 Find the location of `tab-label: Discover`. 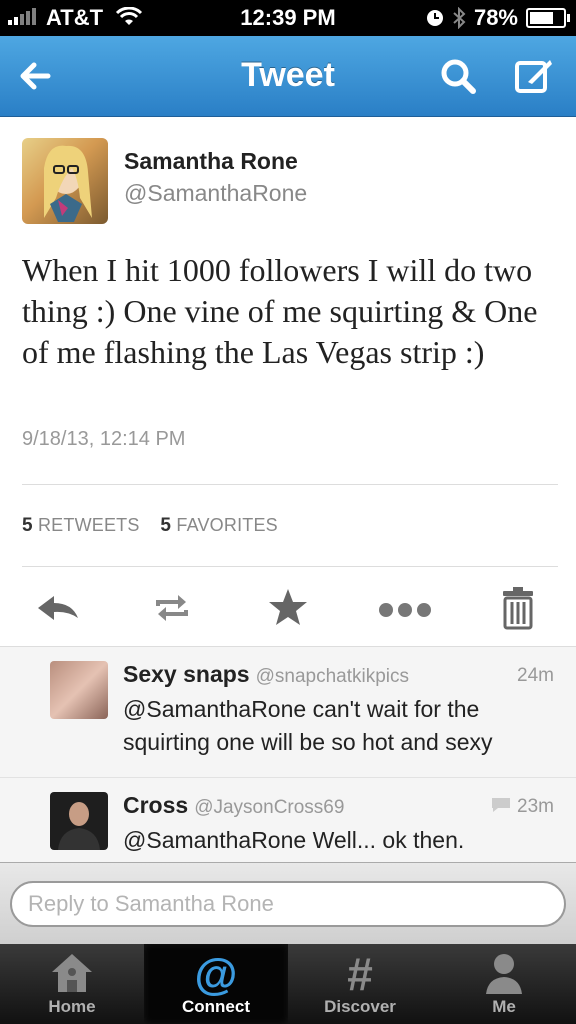

tab-label: Discover is located at coordinates (360, 1006).